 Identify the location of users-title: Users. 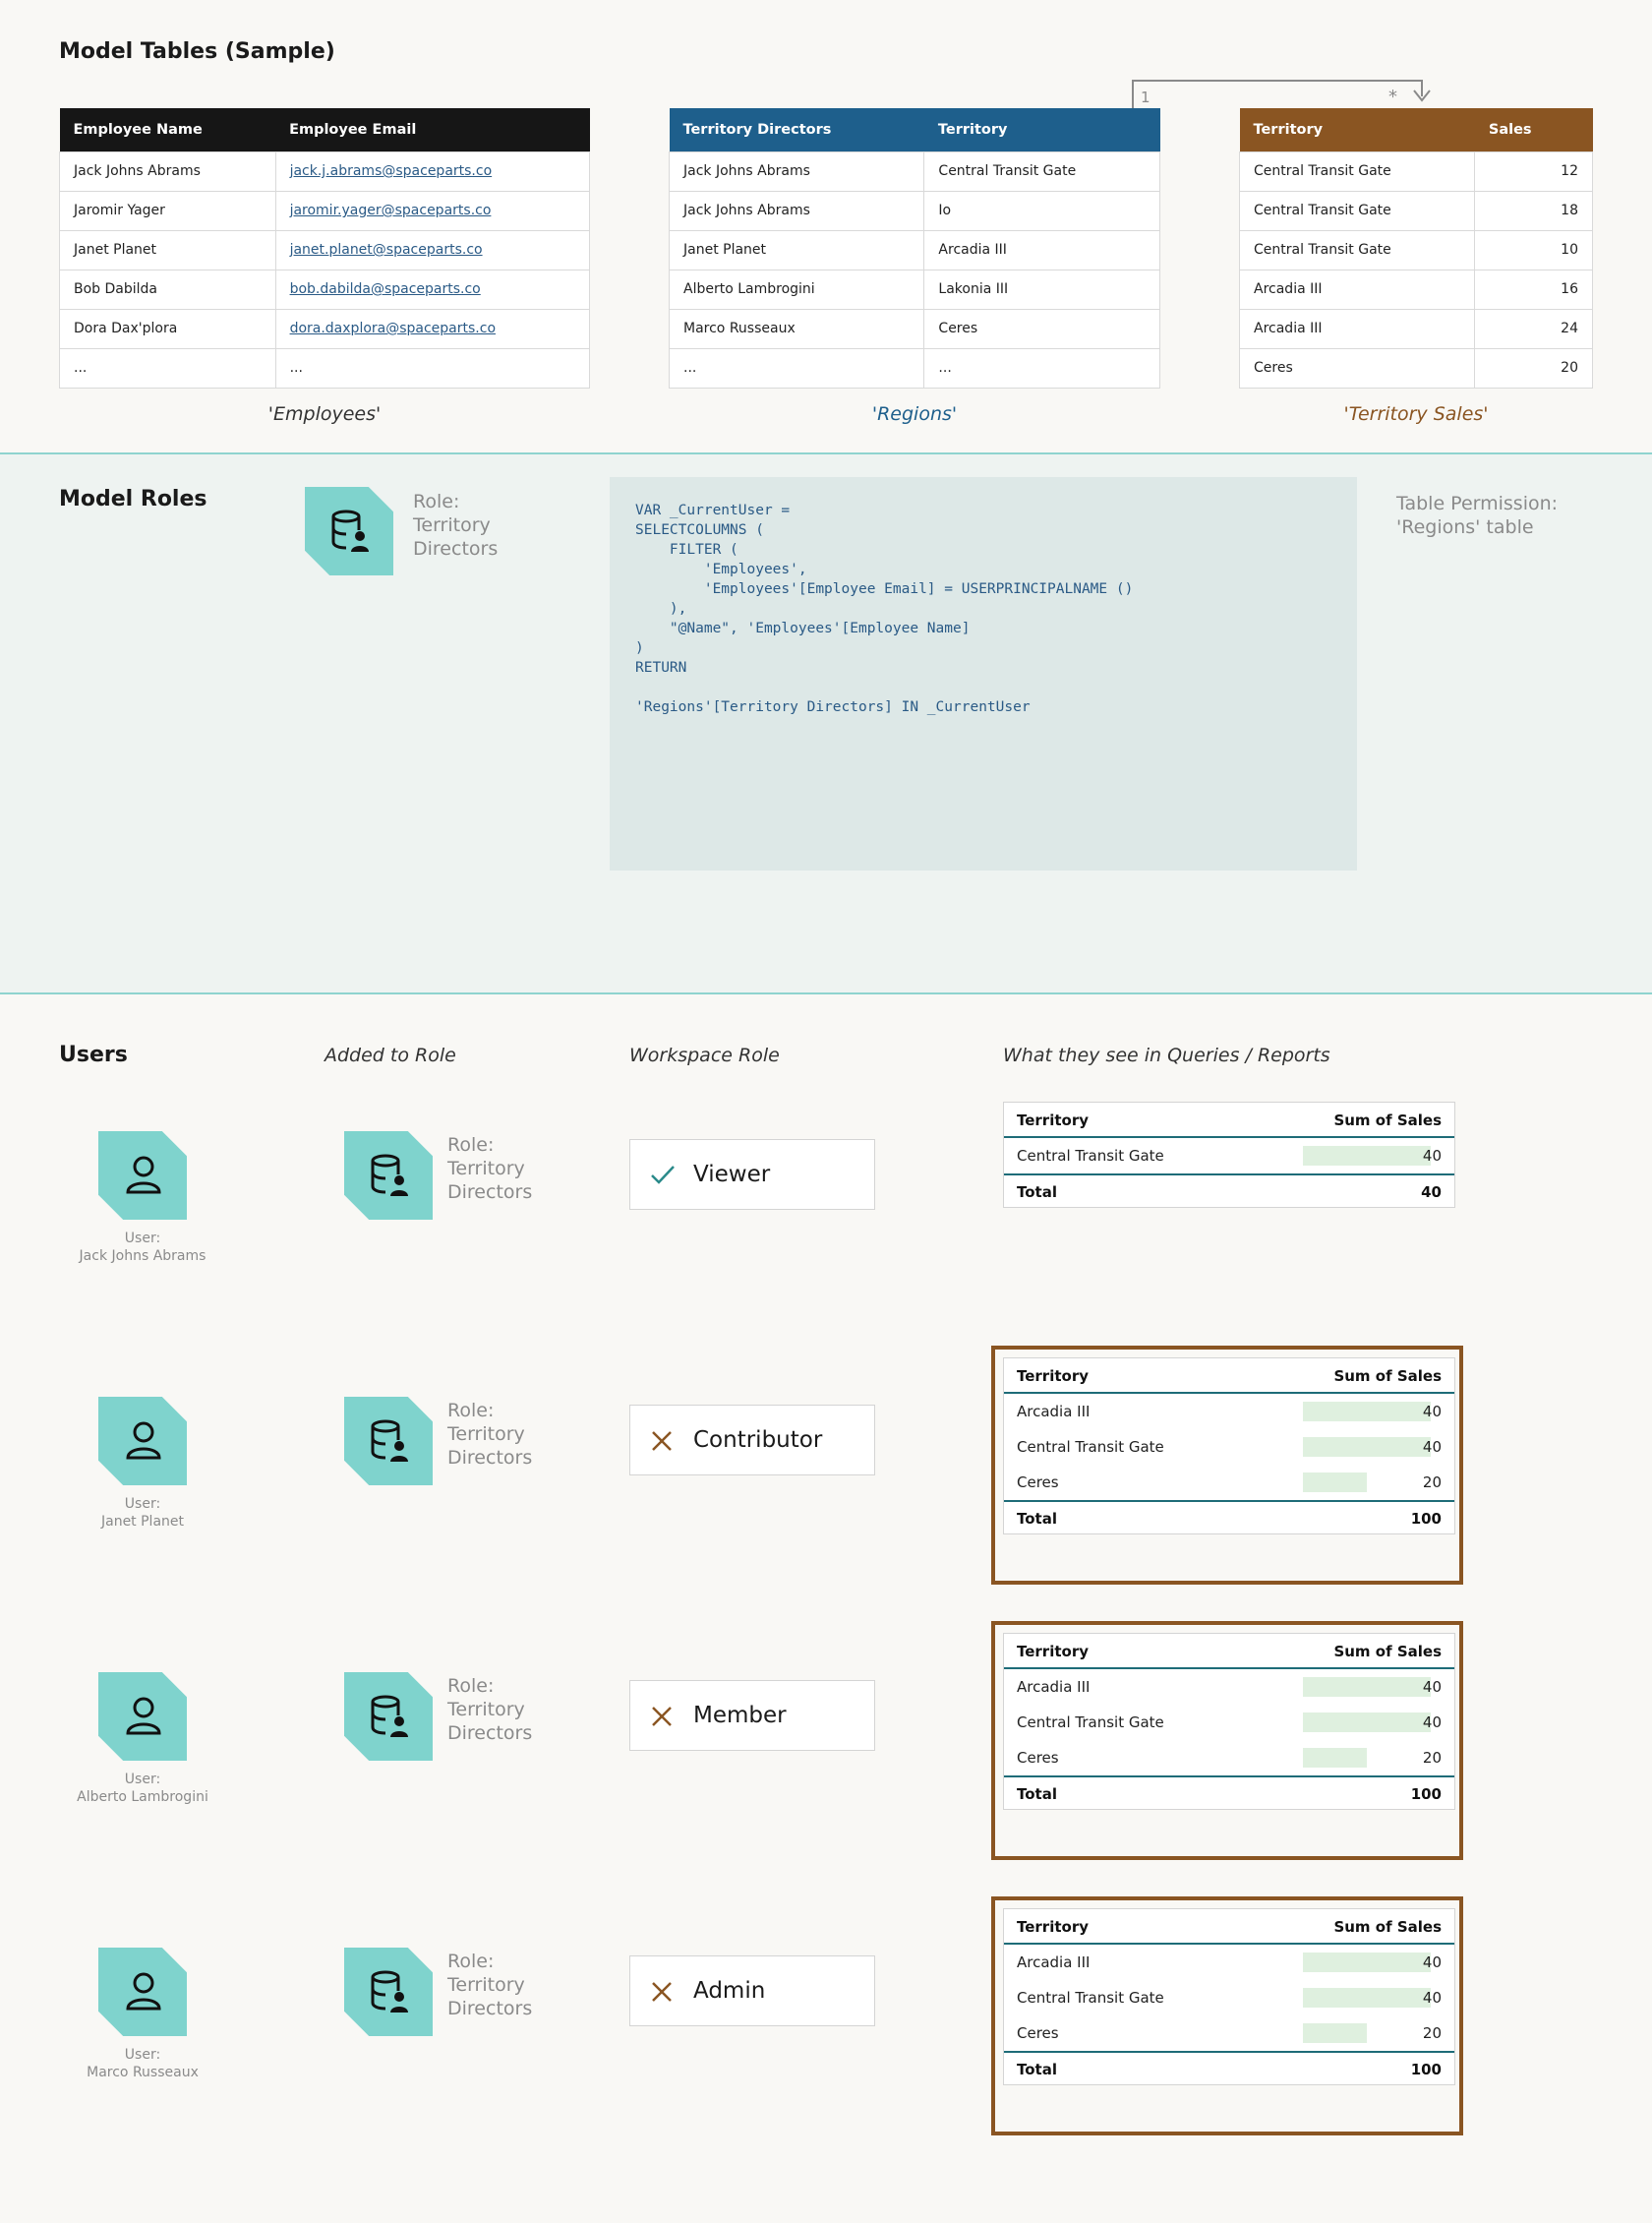
(93, 1055).